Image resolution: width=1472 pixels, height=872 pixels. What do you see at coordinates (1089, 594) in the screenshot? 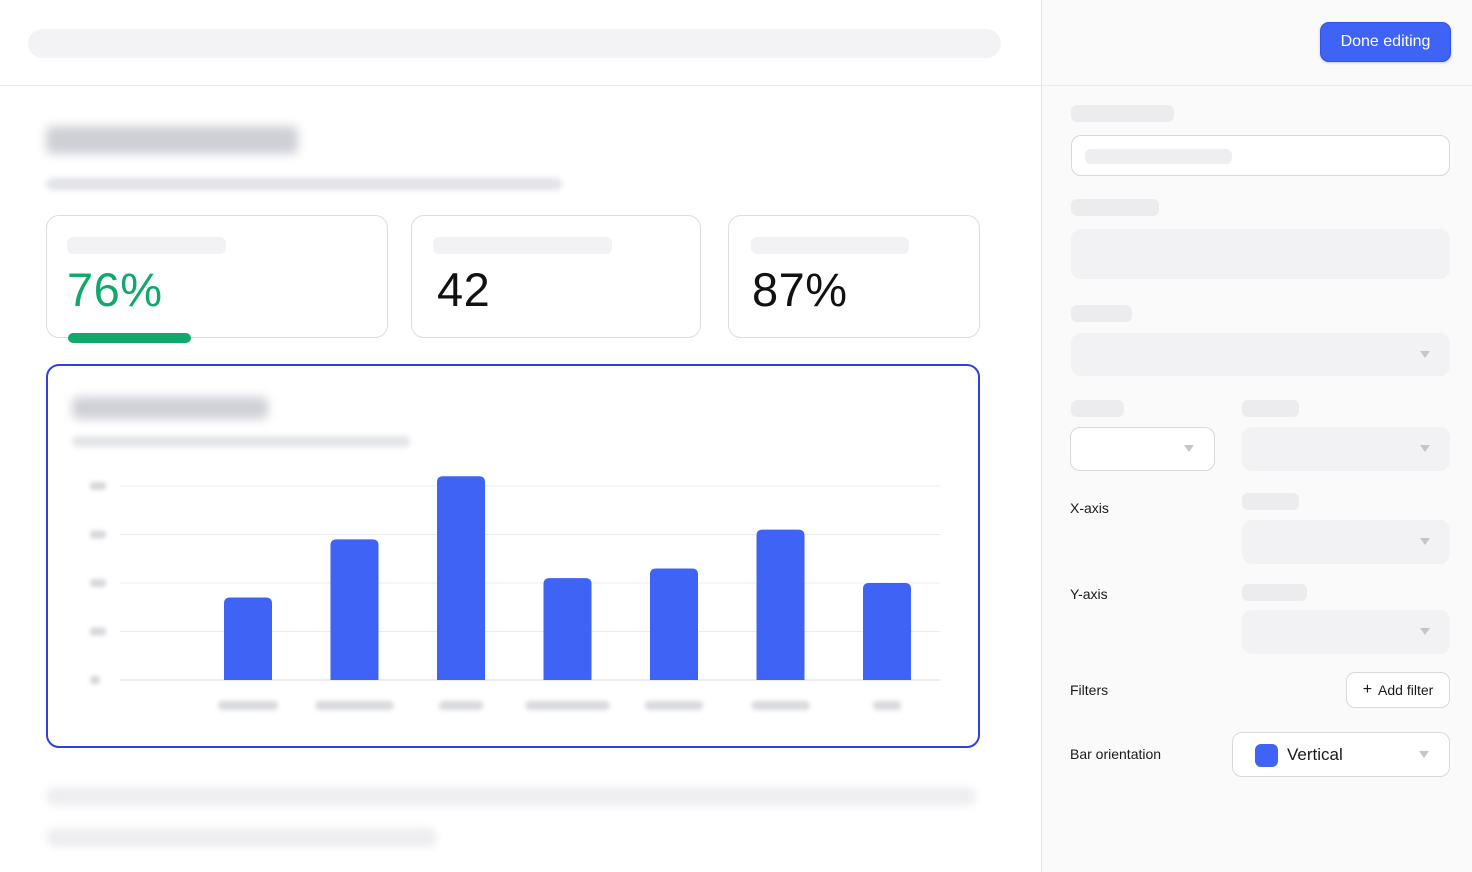
I see `y-axis-label: Y-axis` at bounding box center [1089, 594].